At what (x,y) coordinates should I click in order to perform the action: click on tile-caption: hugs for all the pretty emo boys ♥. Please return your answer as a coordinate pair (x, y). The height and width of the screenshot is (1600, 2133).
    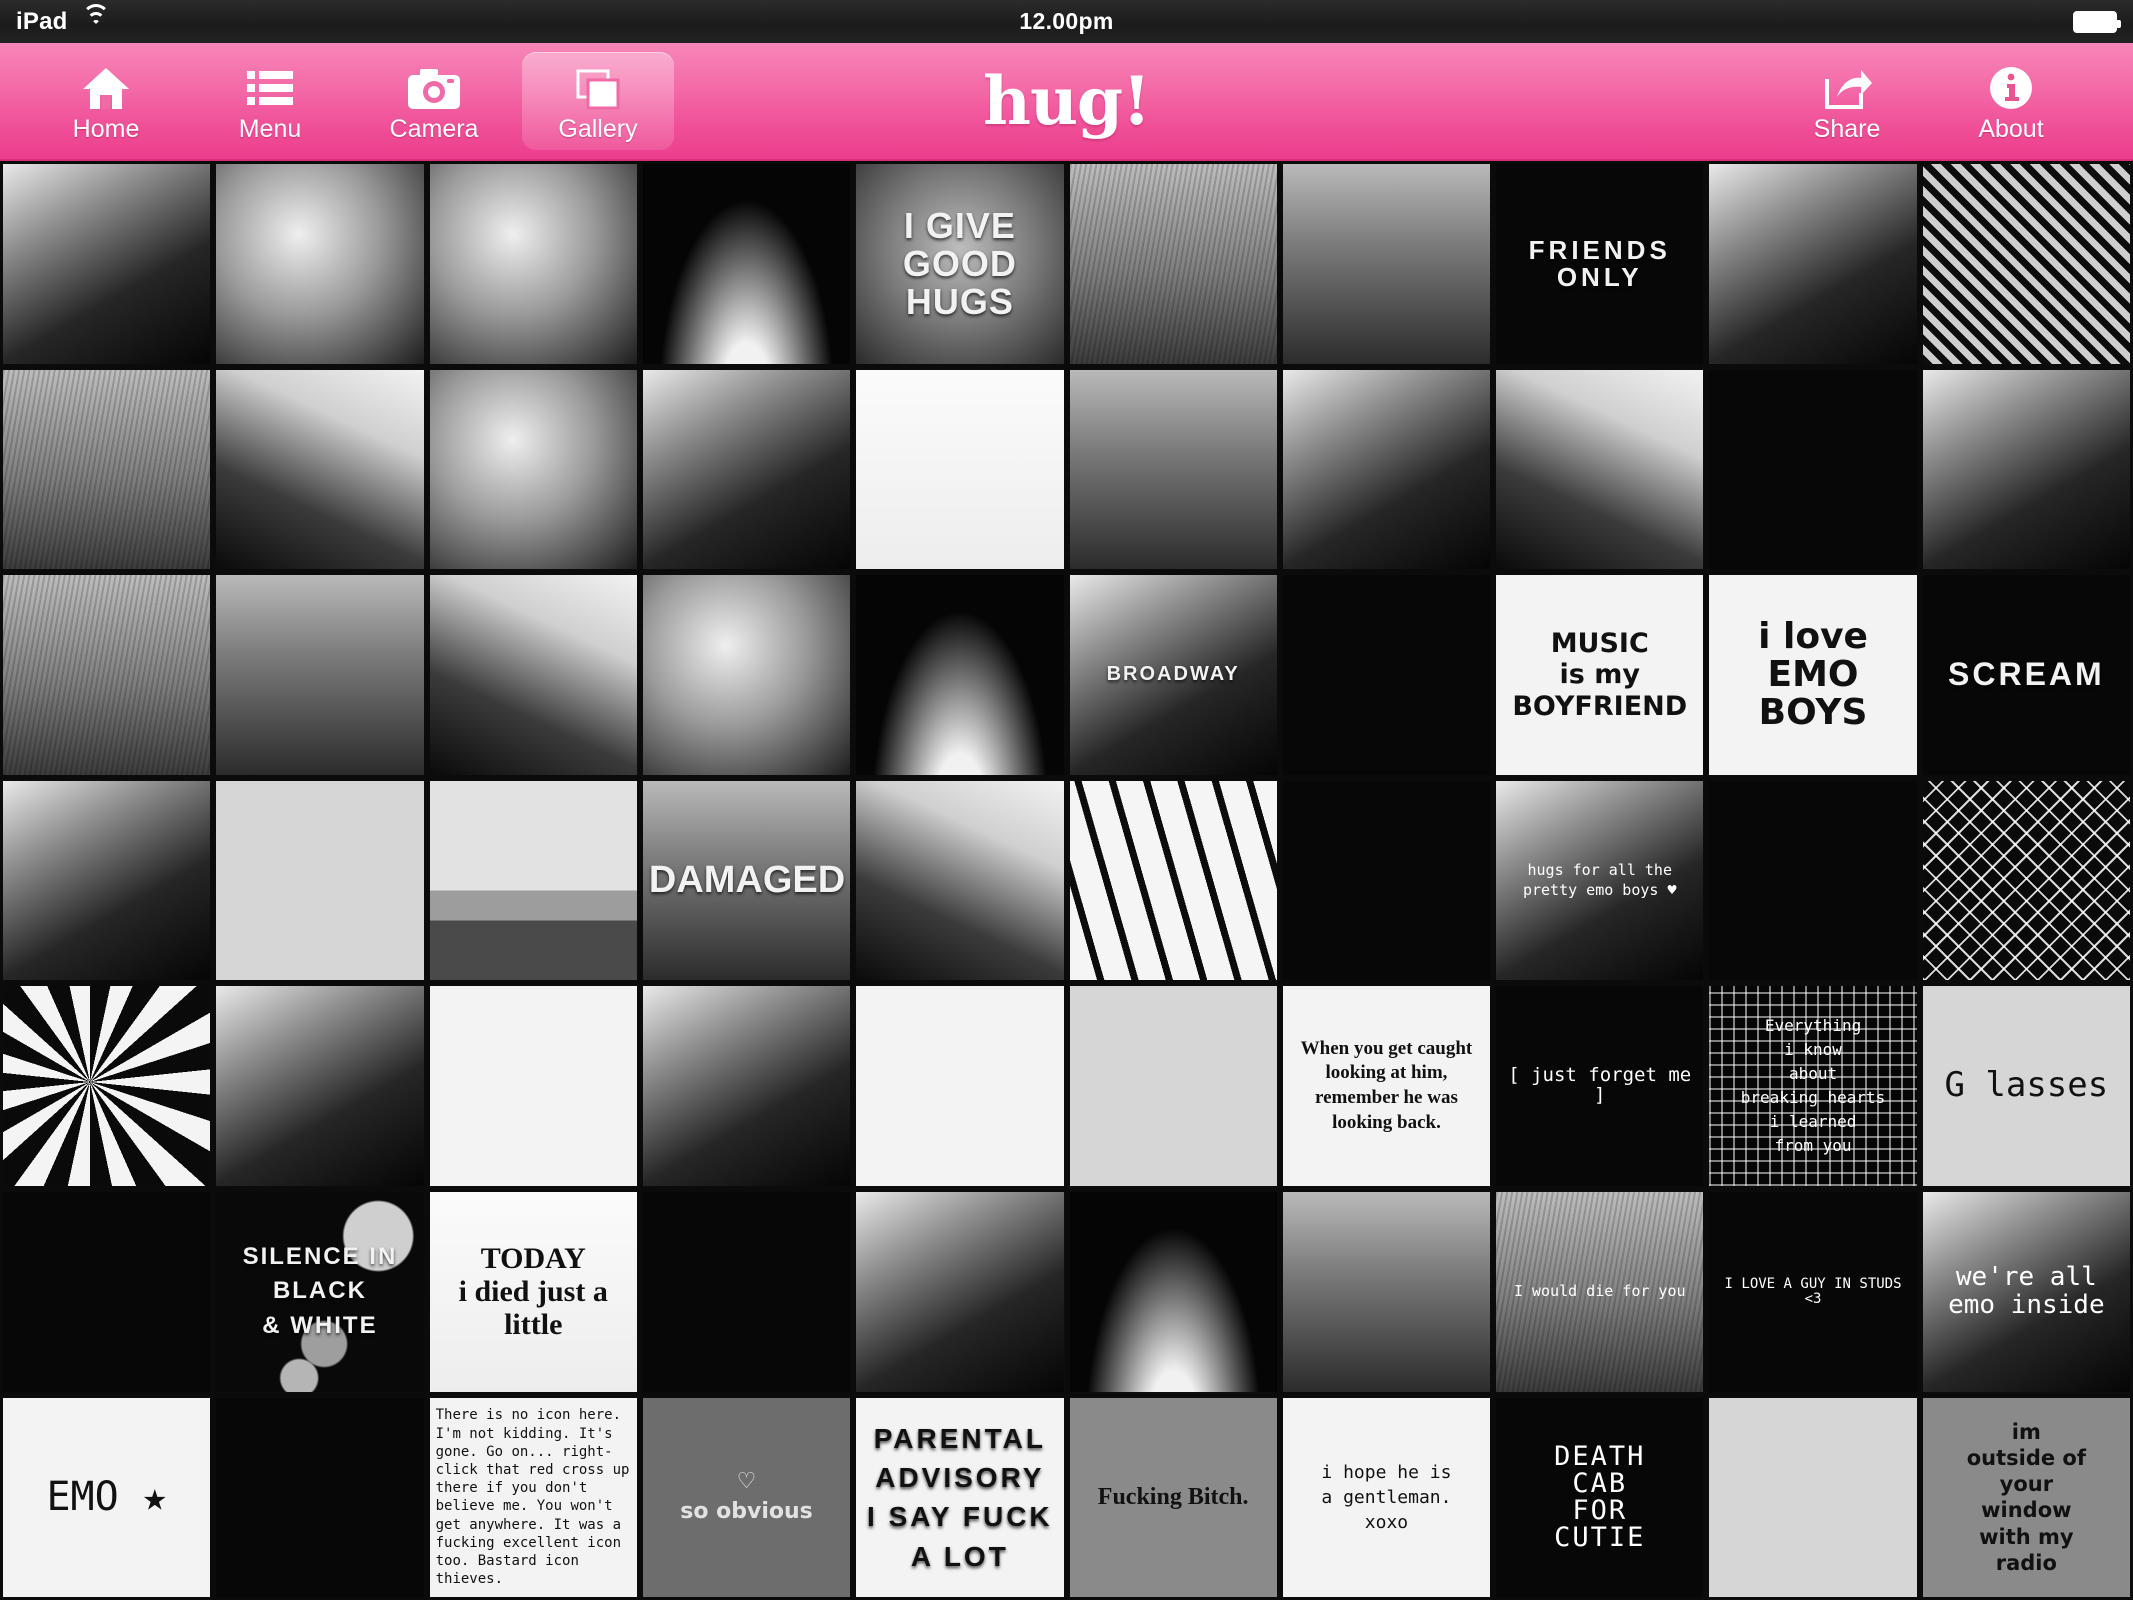
    Looking at the image, I should click on (1599, 880).